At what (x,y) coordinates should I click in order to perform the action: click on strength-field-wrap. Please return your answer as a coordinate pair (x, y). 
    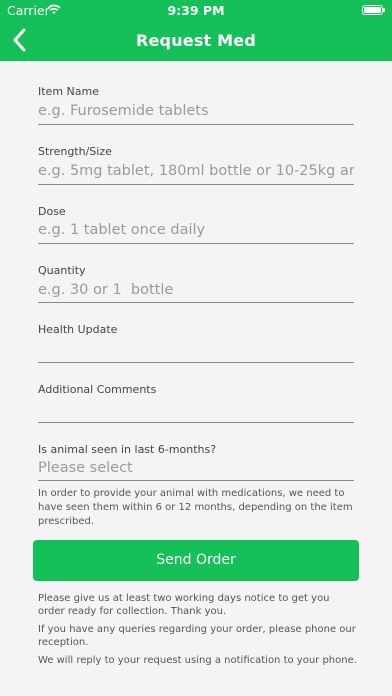
    Looking at the image, I should click on (196, 172).